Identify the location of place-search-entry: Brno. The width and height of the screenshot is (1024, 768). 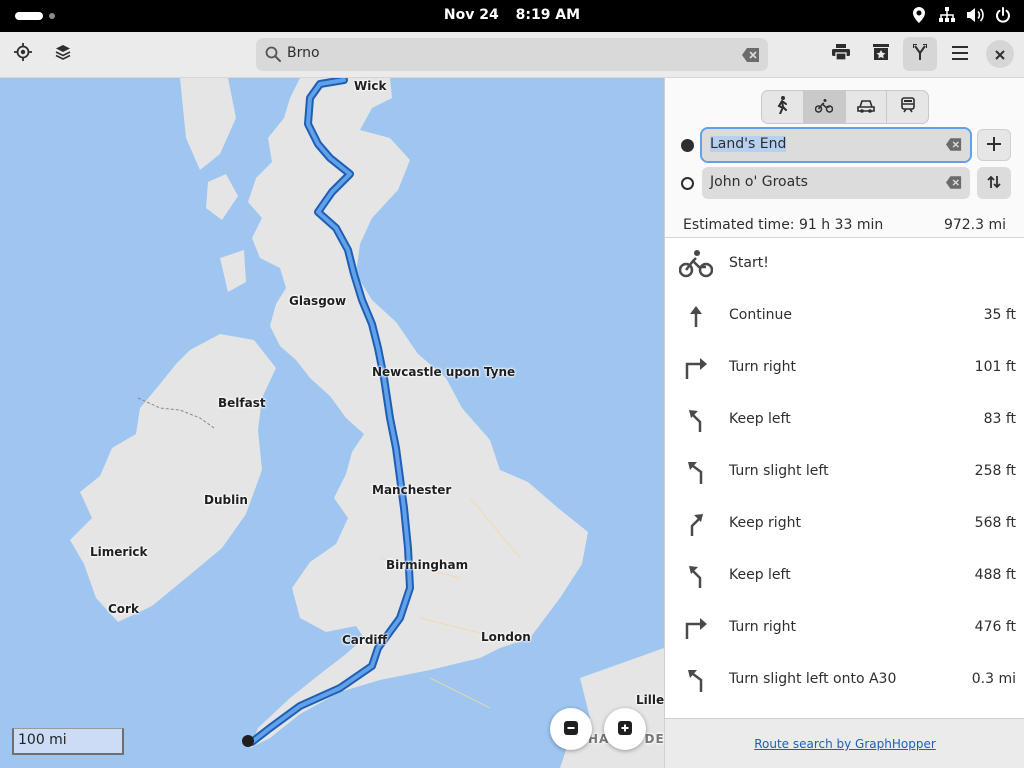
(512, 54).